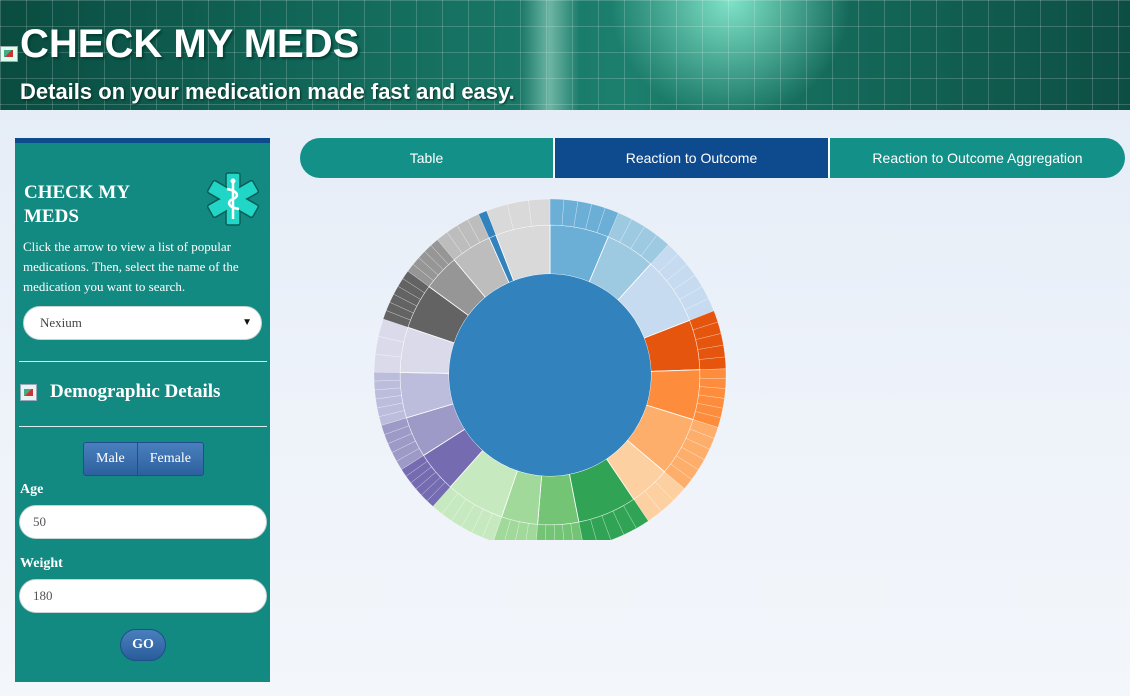  Describe the element at coordinates (77, 204) in the screenshot. I see `sidebar-brand-title: CHECK MY MEDS` at that location.